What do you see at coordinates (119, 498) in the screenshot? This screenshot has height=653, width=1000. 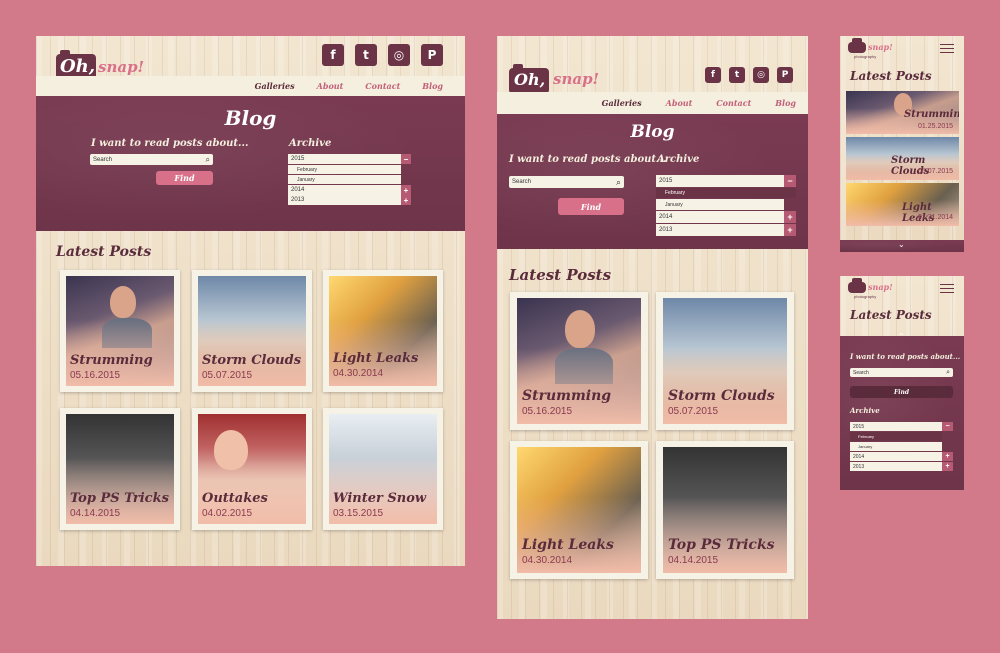 I see `post-title: Top PS Tricks` at bounding box center [119, 498].